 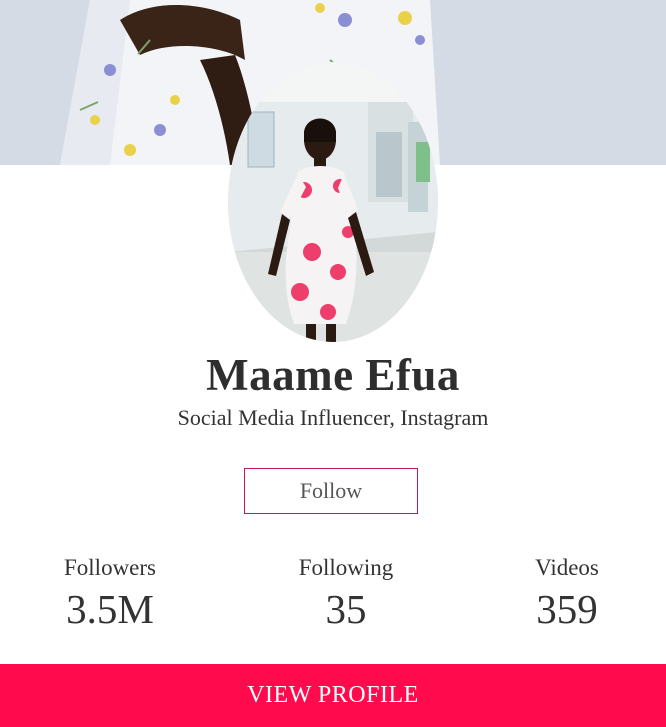 I want to click on profile-title: Social Media Influencer, Instagram, so click(x=333, y=417).